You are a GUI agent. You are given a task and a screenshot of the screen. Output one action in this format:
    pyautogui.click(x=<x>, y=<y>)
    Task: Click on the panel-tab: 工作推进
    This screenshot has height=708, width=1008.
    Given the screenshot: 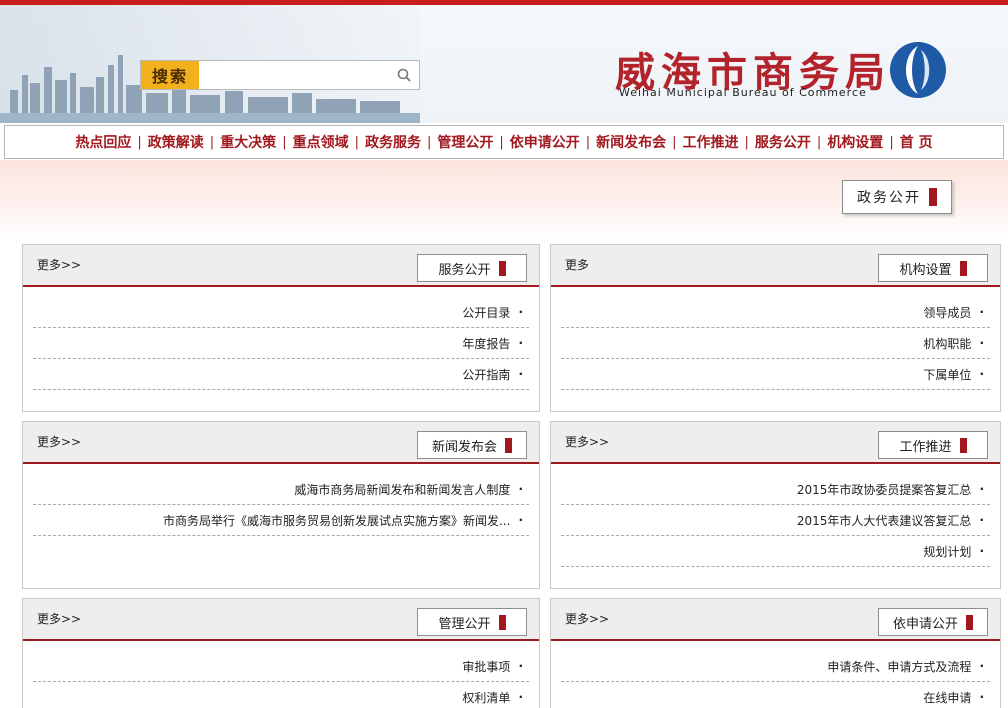 What is the action you would take?
    pyautogui.click(x=933, y=445)
    